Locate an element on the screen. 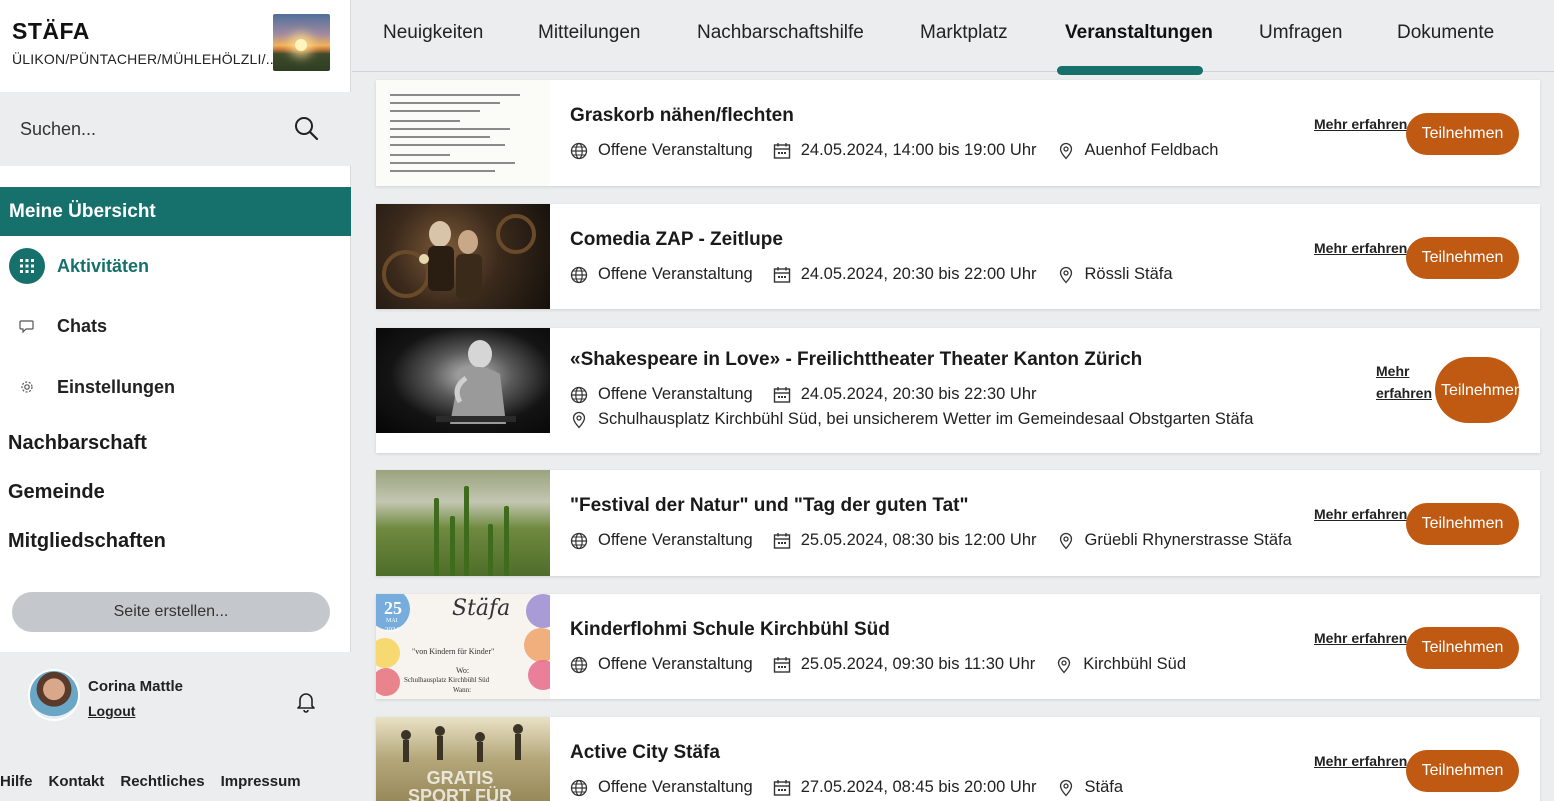 This screenshot has height=801, width=1554. tab-nachbarschaftshilfe: Nachbarschaftshilfe is located at coordinates (780, 33).